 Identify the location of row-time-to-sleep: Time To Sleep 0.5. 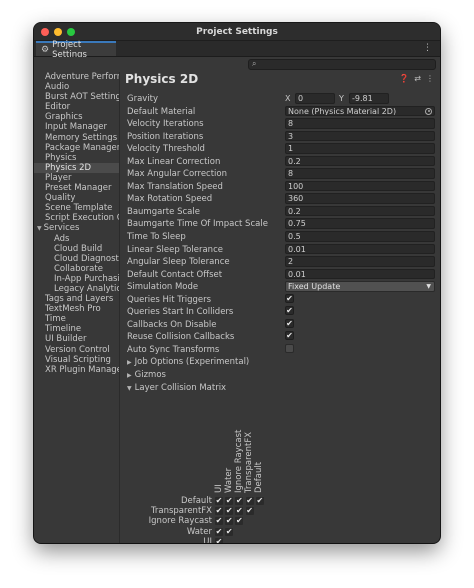
(280, 236).